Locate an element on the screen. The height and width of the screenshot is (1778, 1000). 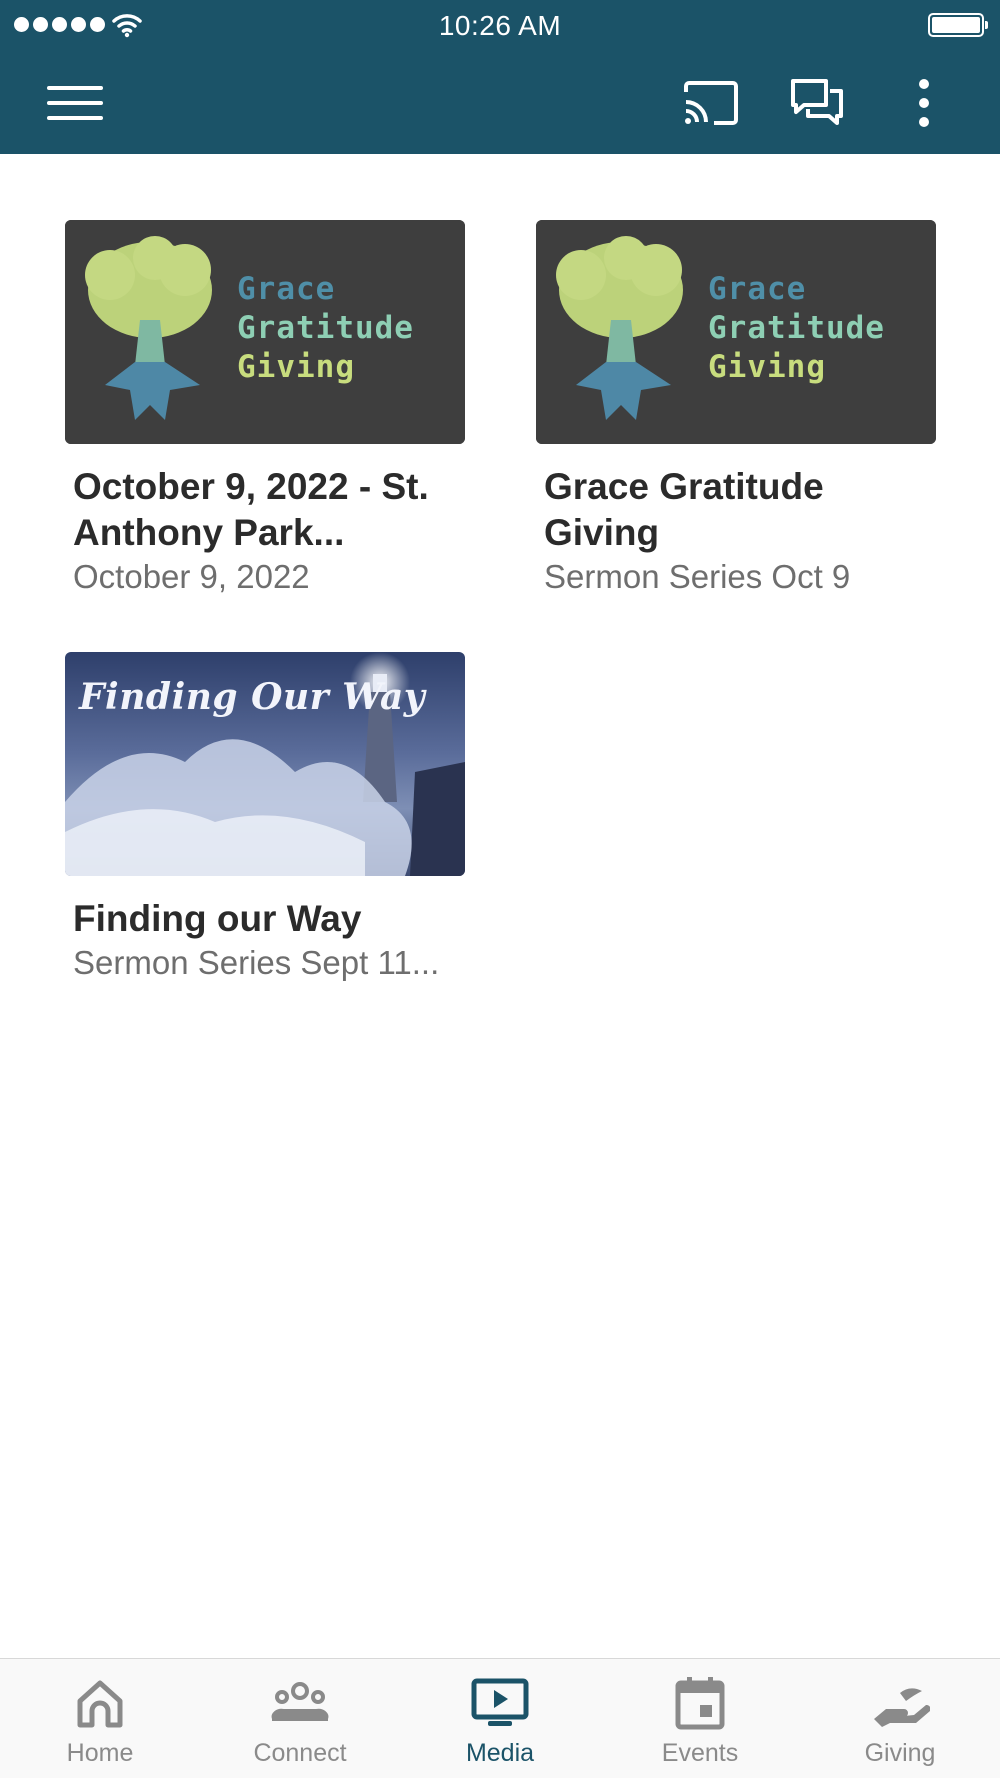
bottom-tab-bar: Home Connect Media Events Giving is located at coordinates (500, 1718).